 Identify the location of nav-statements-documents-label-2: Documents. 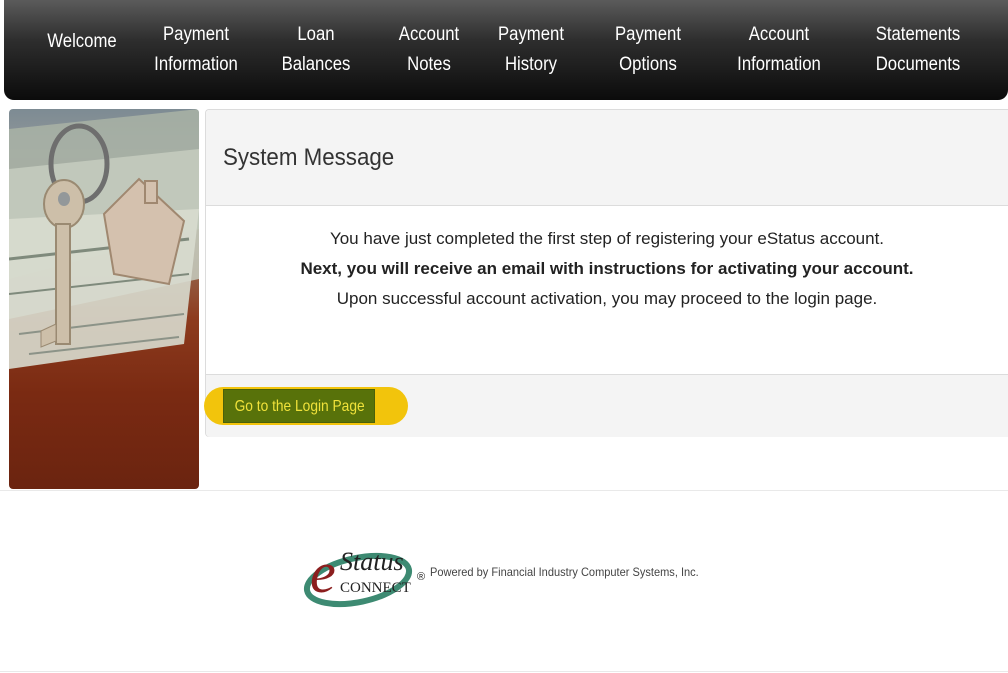
(918, 64).